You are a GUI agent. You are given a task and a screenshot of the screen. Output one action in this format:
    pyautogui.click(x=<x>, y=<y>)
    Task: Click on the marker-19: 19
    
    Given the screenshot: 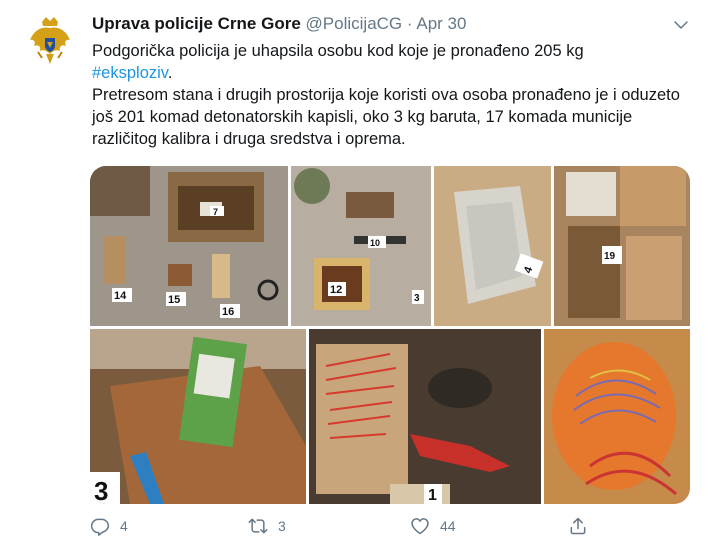 What is the action you would take?
    pyautogui.click(x=610, y=256)
    